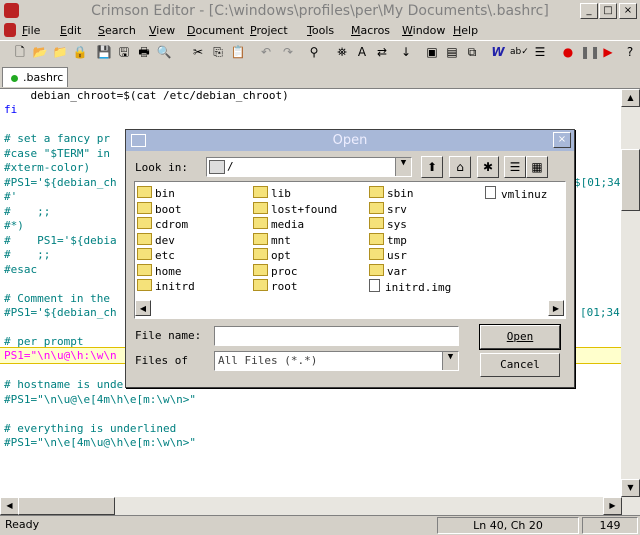 The height and width of the screenshot is (535, 640). What do you see at coordinates (218, 52) in the screenshot?
I see `copy-icon: ⎘` at bounding box center [218, 52].